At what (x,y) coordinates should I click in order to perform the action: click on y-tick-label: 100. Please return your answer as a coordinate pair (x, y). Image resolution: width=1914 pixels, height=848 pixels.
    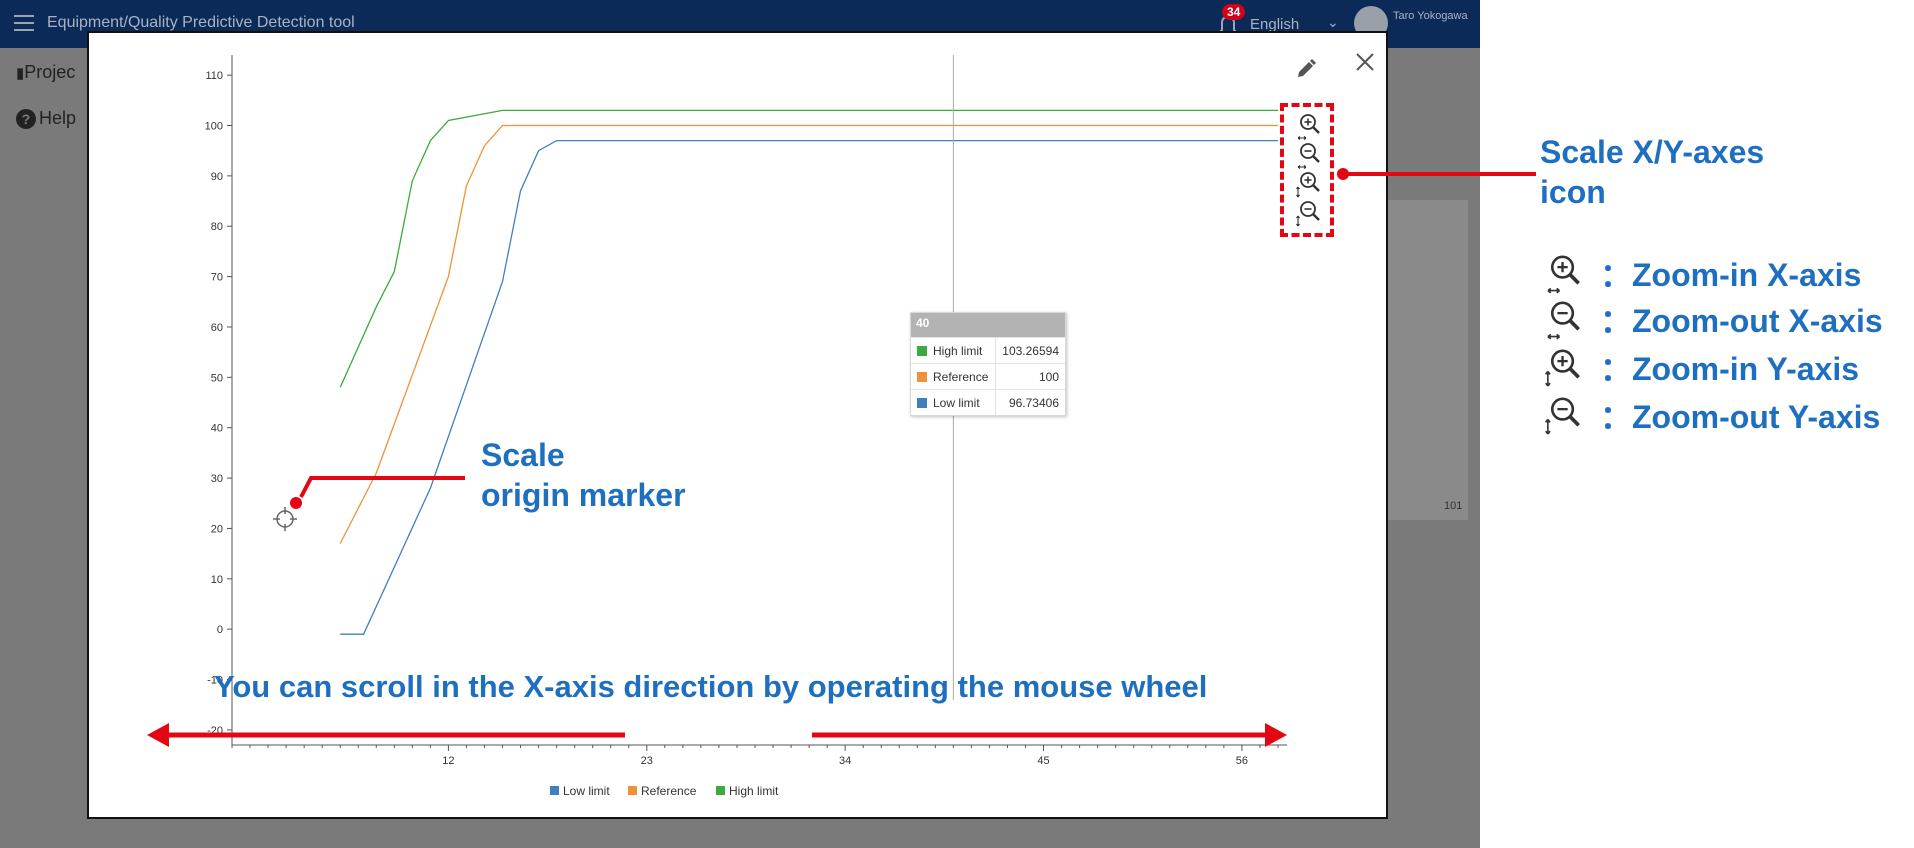
    Looking at the image, I should click on (214, 127).